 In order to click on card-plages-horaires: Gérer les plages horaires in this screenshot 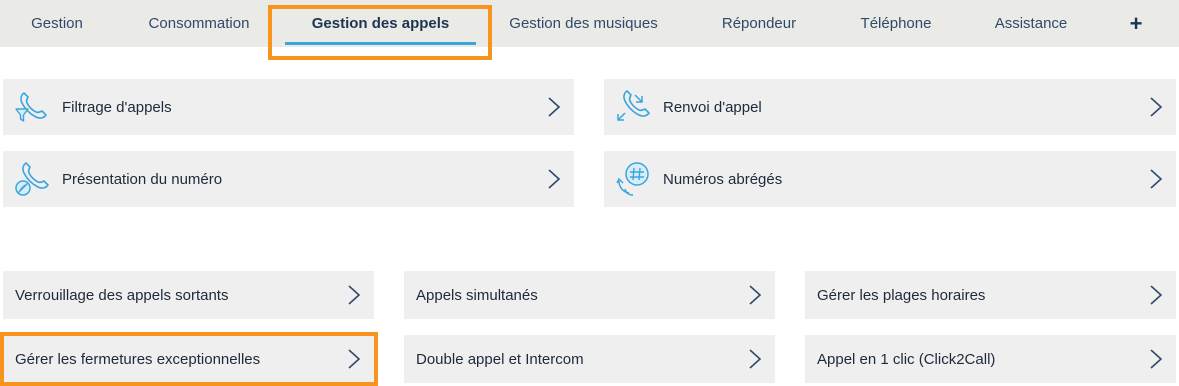, I will do `click(990, 295)`.